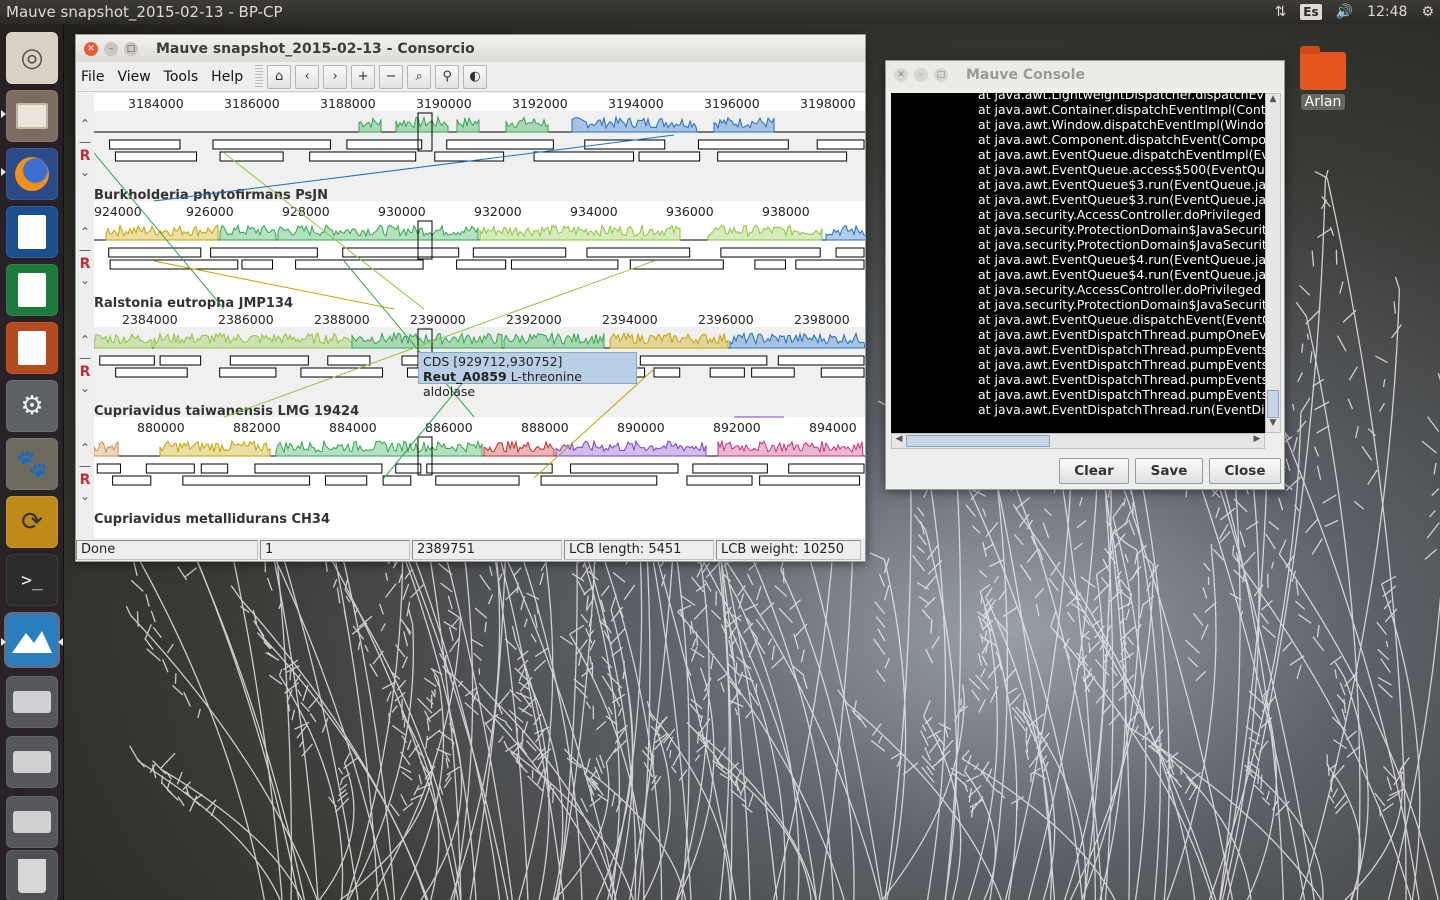 Image resolution: width=1440 pixels, height=900 pixels. I want to click on menu-file: File, so click(92, 77).